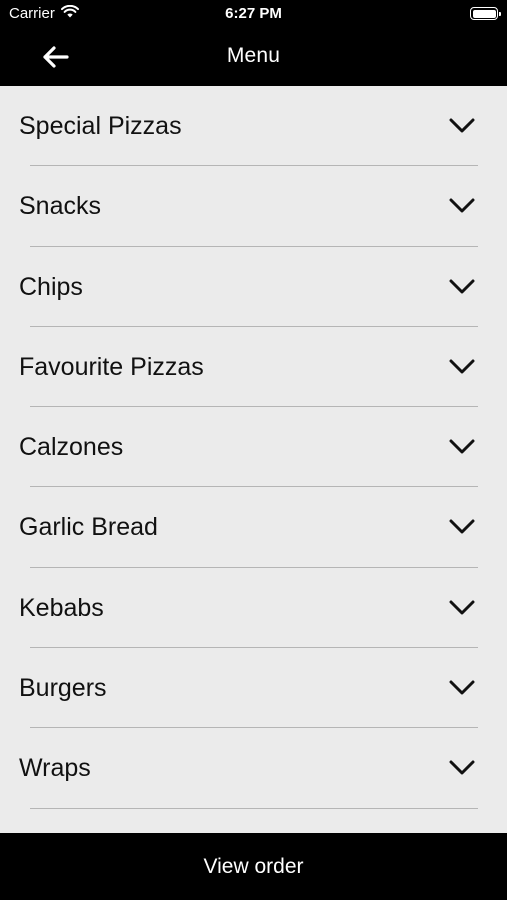  Describe the element at coordinates (253, 206) in the screenshot. I see `menu-category-item: Snacks` at that location.